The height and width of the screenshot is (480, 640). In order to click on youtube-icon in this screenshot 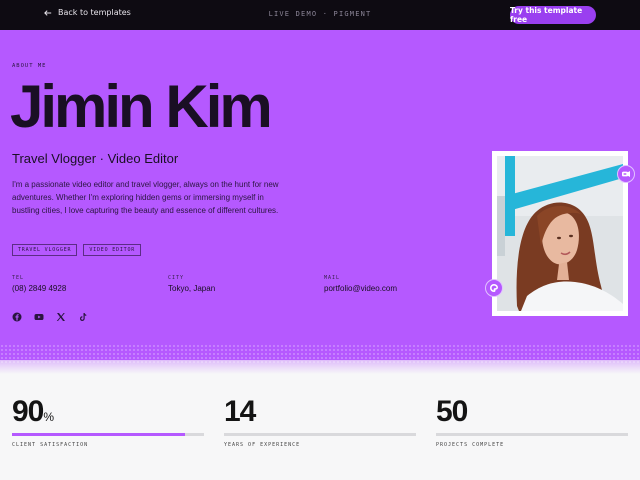, I will do `click(39, 313)`.